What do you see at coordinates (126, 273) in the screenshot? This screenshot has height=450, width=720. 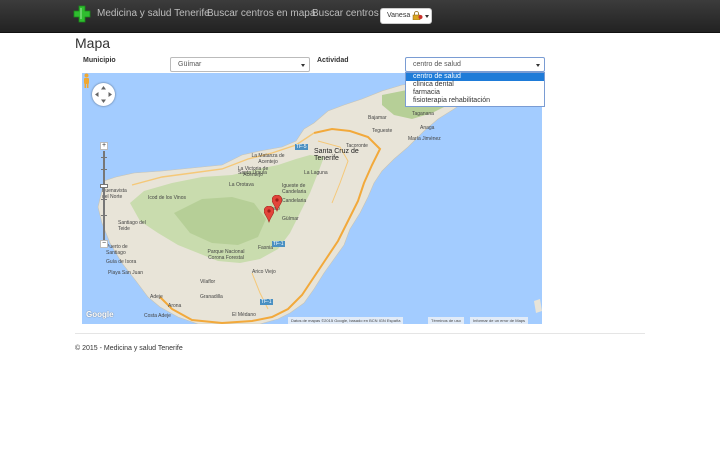 I see `map-label-playa-san-juan: Playa San Juan` at bounding box center [126, 273].